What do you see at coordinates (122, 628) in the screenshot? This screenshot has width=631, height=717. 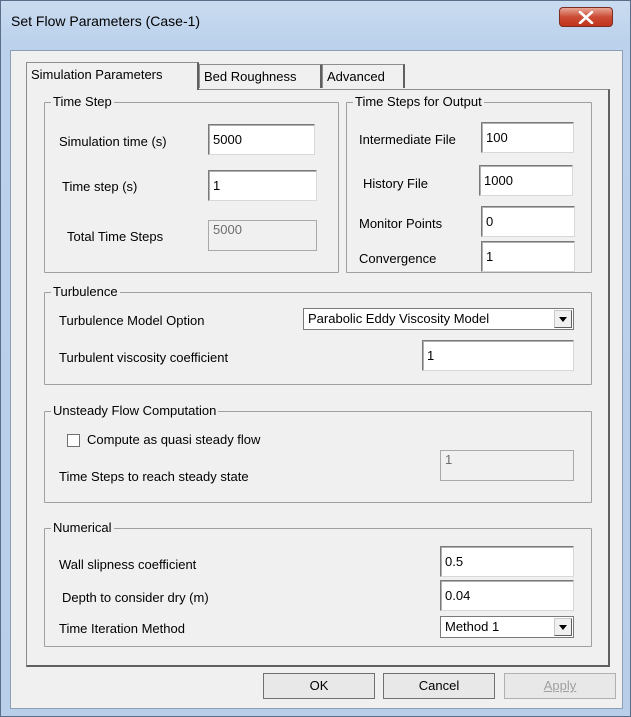 I see `time-iteration-label: Time Iteration Method` at bounding box center [122, 628].